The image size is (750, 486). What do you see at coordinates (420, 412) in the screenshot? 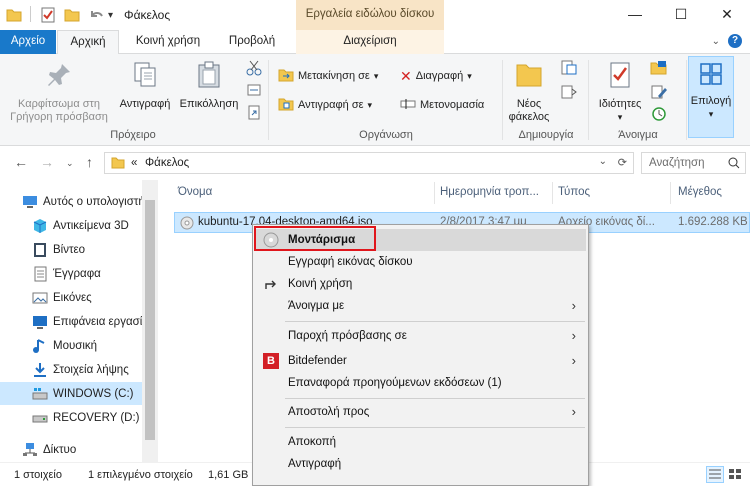
I see `menu-item-send-to: Αποστολή προς ›` at bounding box center [420, 412].